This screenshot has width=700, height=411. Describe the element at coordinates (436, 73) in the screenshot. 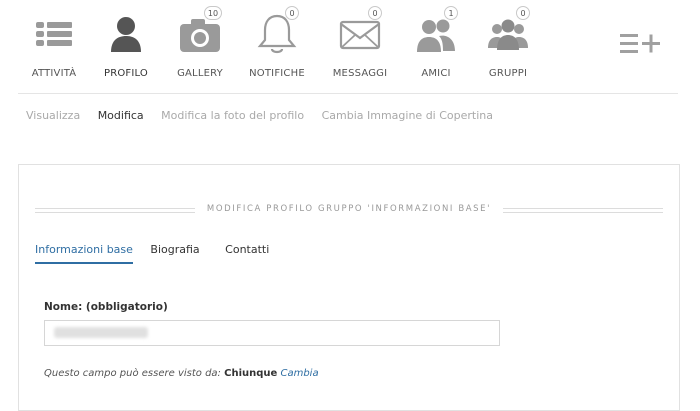

I see `nav-label-friends: AMICI` at that location.